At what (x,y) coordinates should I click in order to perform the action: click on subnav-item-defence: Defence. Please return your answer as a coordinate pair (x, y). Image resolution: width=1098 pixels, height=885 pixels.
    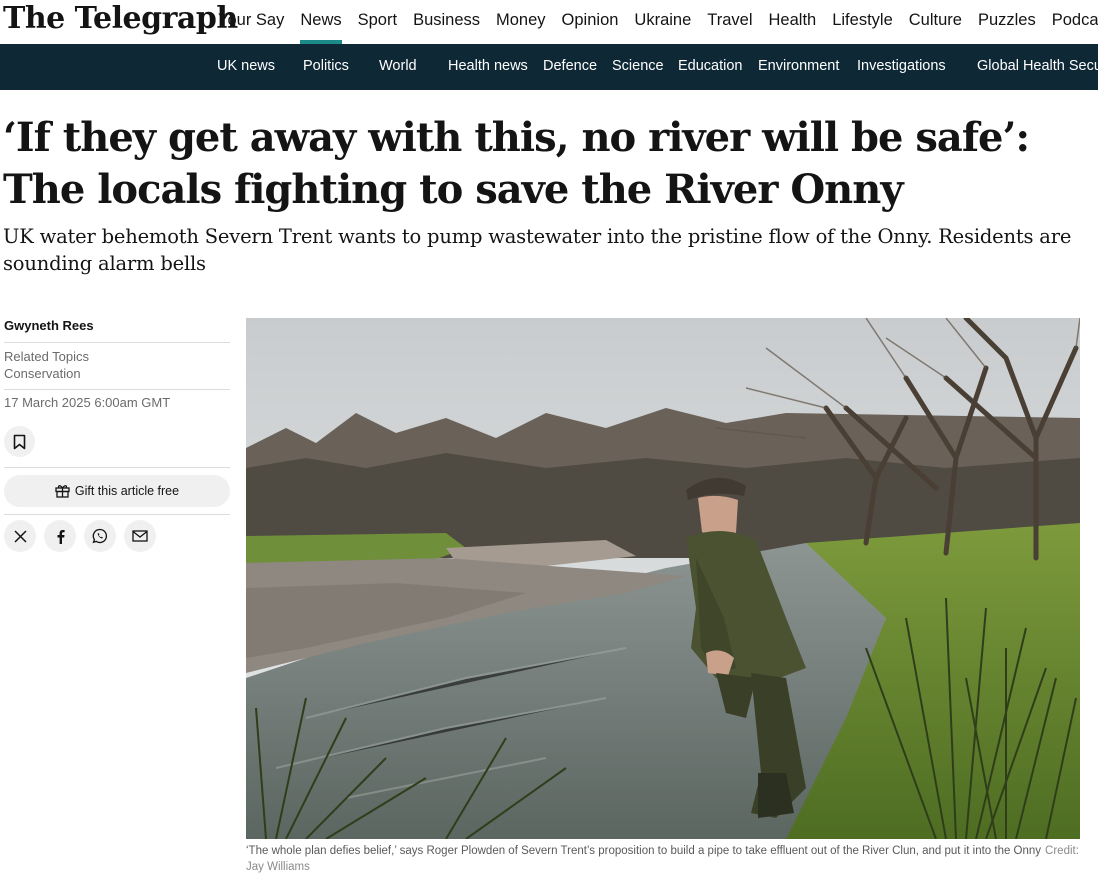
    Looking at the image, I should click on (570, 67).